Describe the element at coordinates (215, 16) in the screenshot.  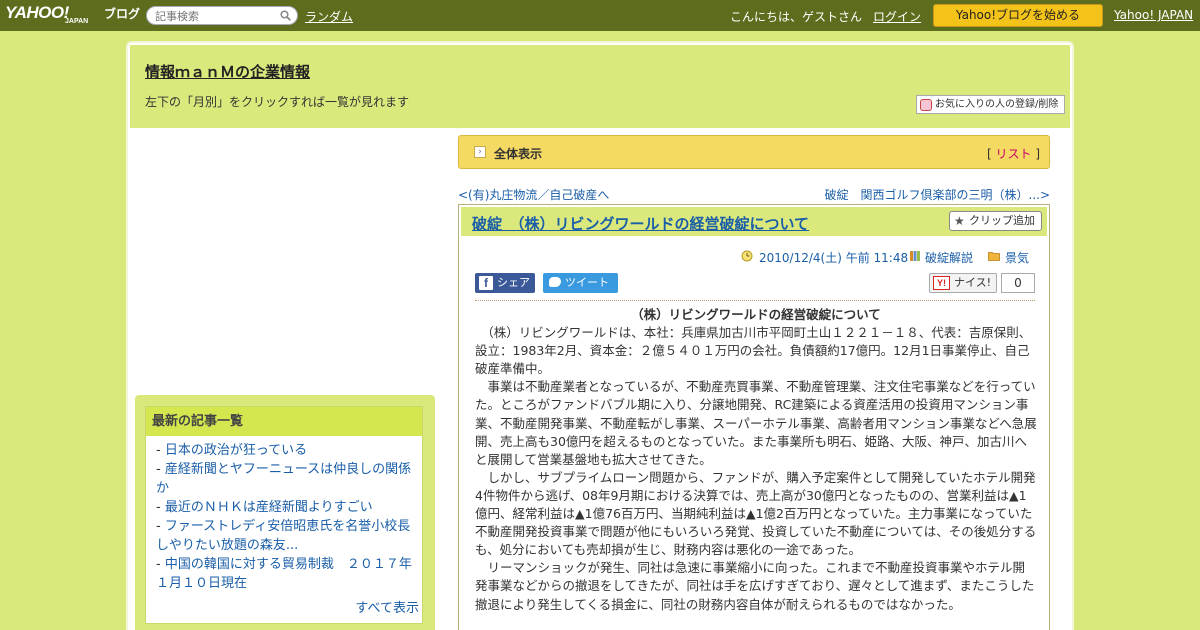
I see `search-input` at that location.